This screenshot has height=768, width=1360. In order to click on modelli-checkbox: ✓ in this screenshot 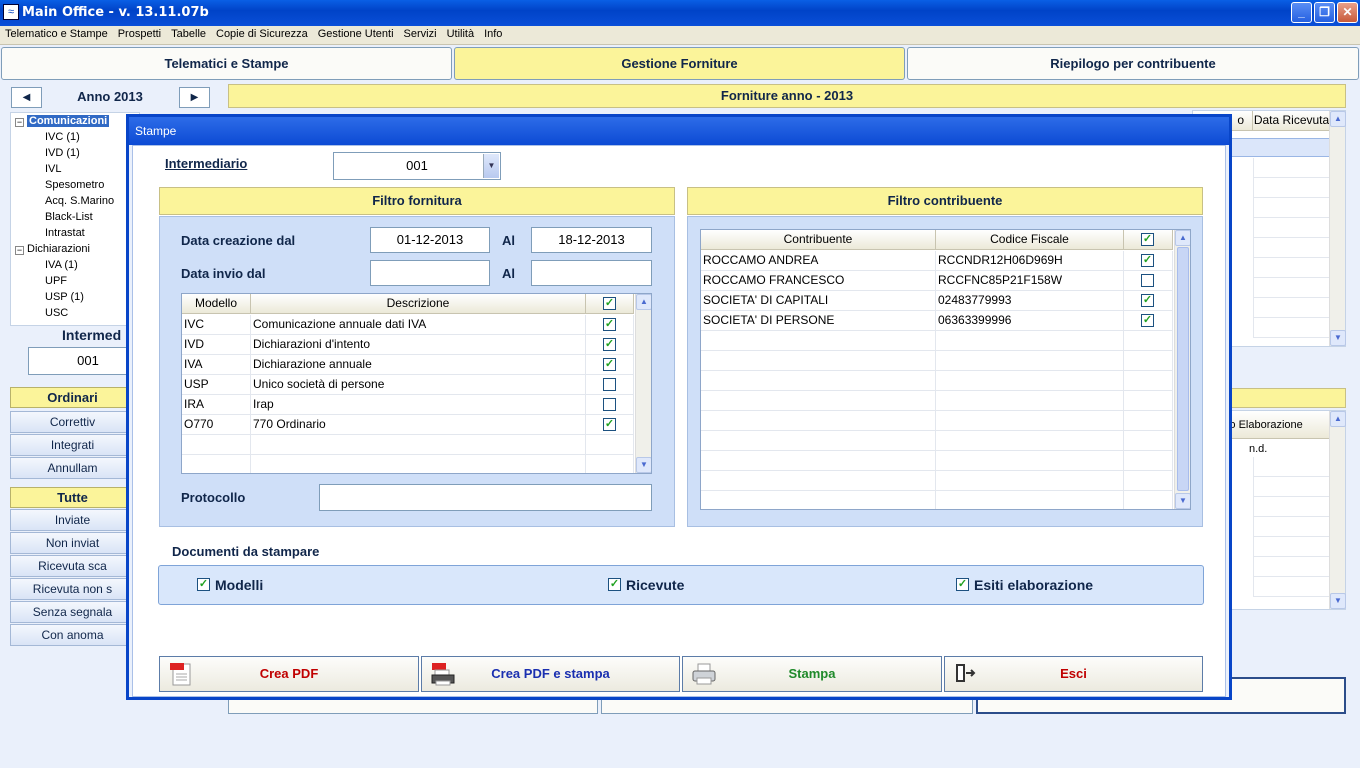, I will do `click(203, 584)`.